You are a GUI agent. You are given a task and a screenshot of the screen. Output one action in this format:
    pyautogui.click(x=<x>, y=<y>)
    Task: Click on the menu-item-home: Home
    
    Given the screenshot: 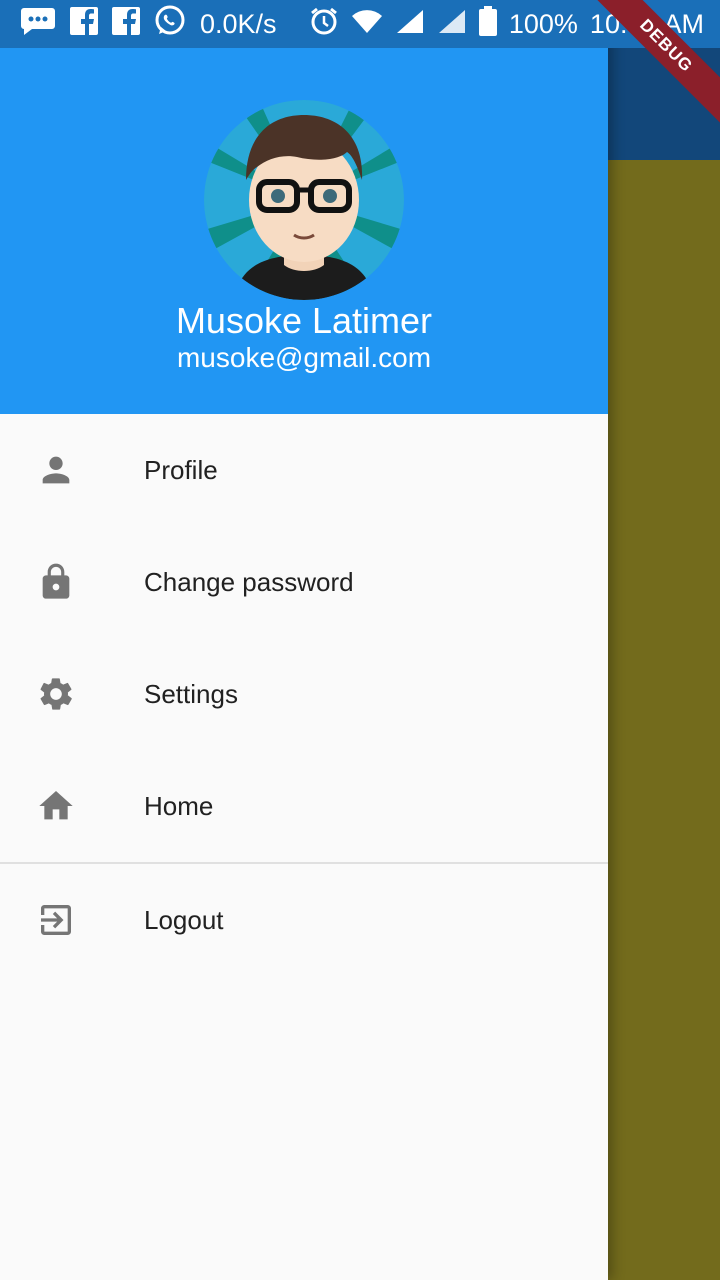 What is the action you would take?
    pyautogui.click(x=304, y=806)
    